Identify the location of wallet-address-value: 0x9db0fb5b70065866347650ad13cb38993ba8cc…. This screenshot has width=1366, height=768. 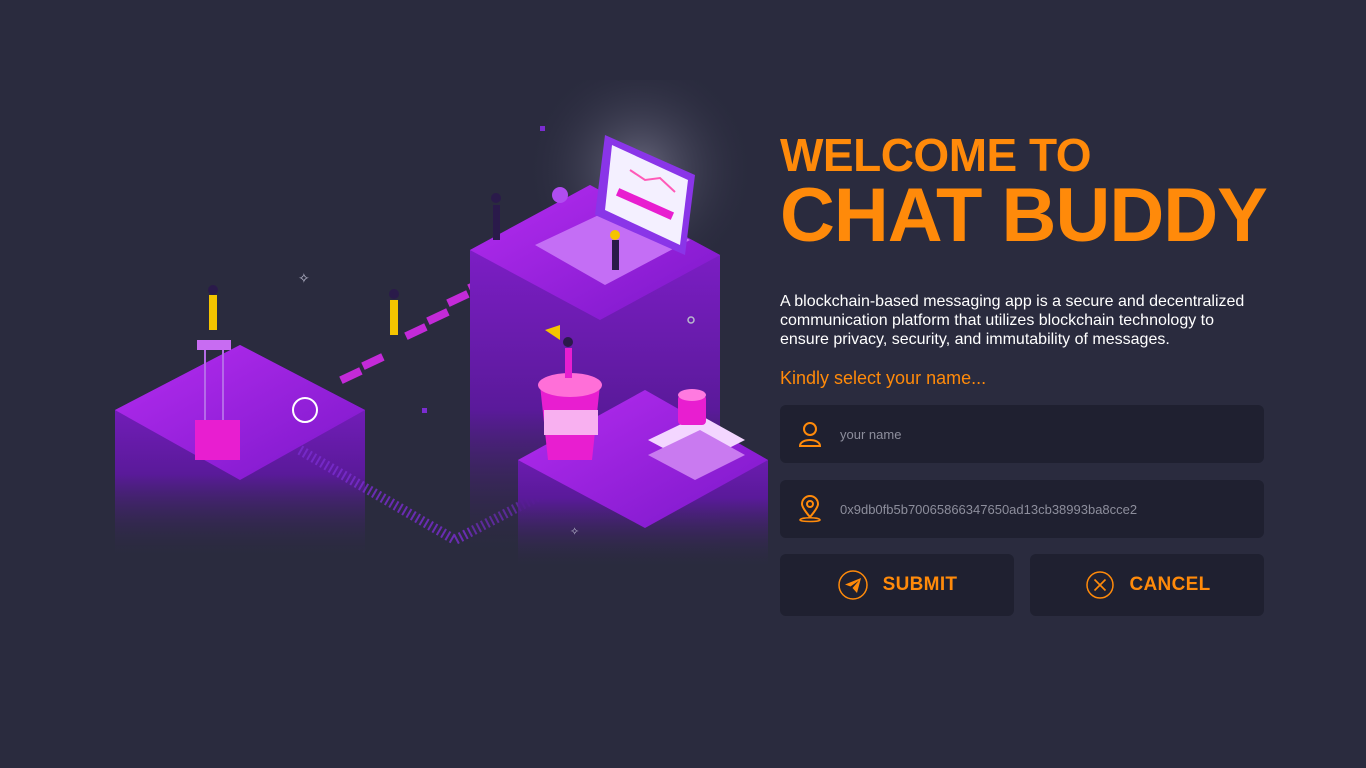
(989, 509).